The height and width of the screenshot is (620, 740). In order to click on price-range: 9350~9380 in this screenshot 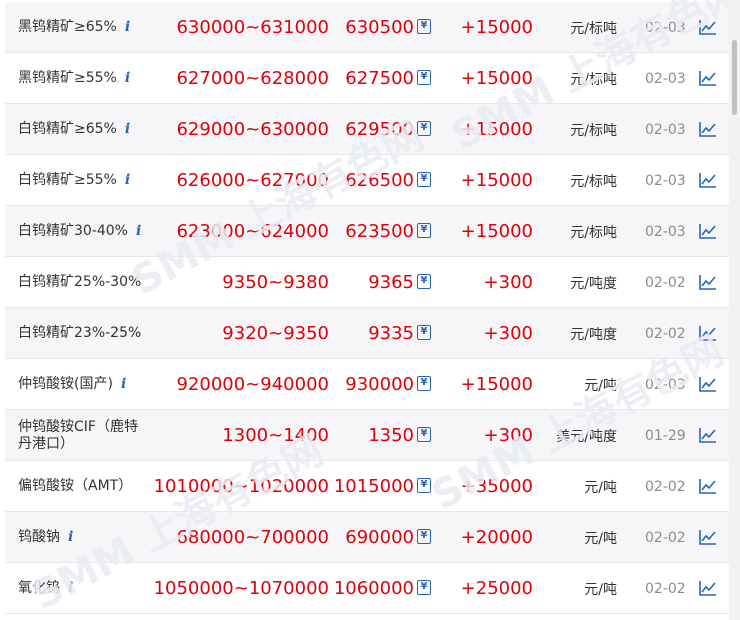, I will do `click(275, 282)`.